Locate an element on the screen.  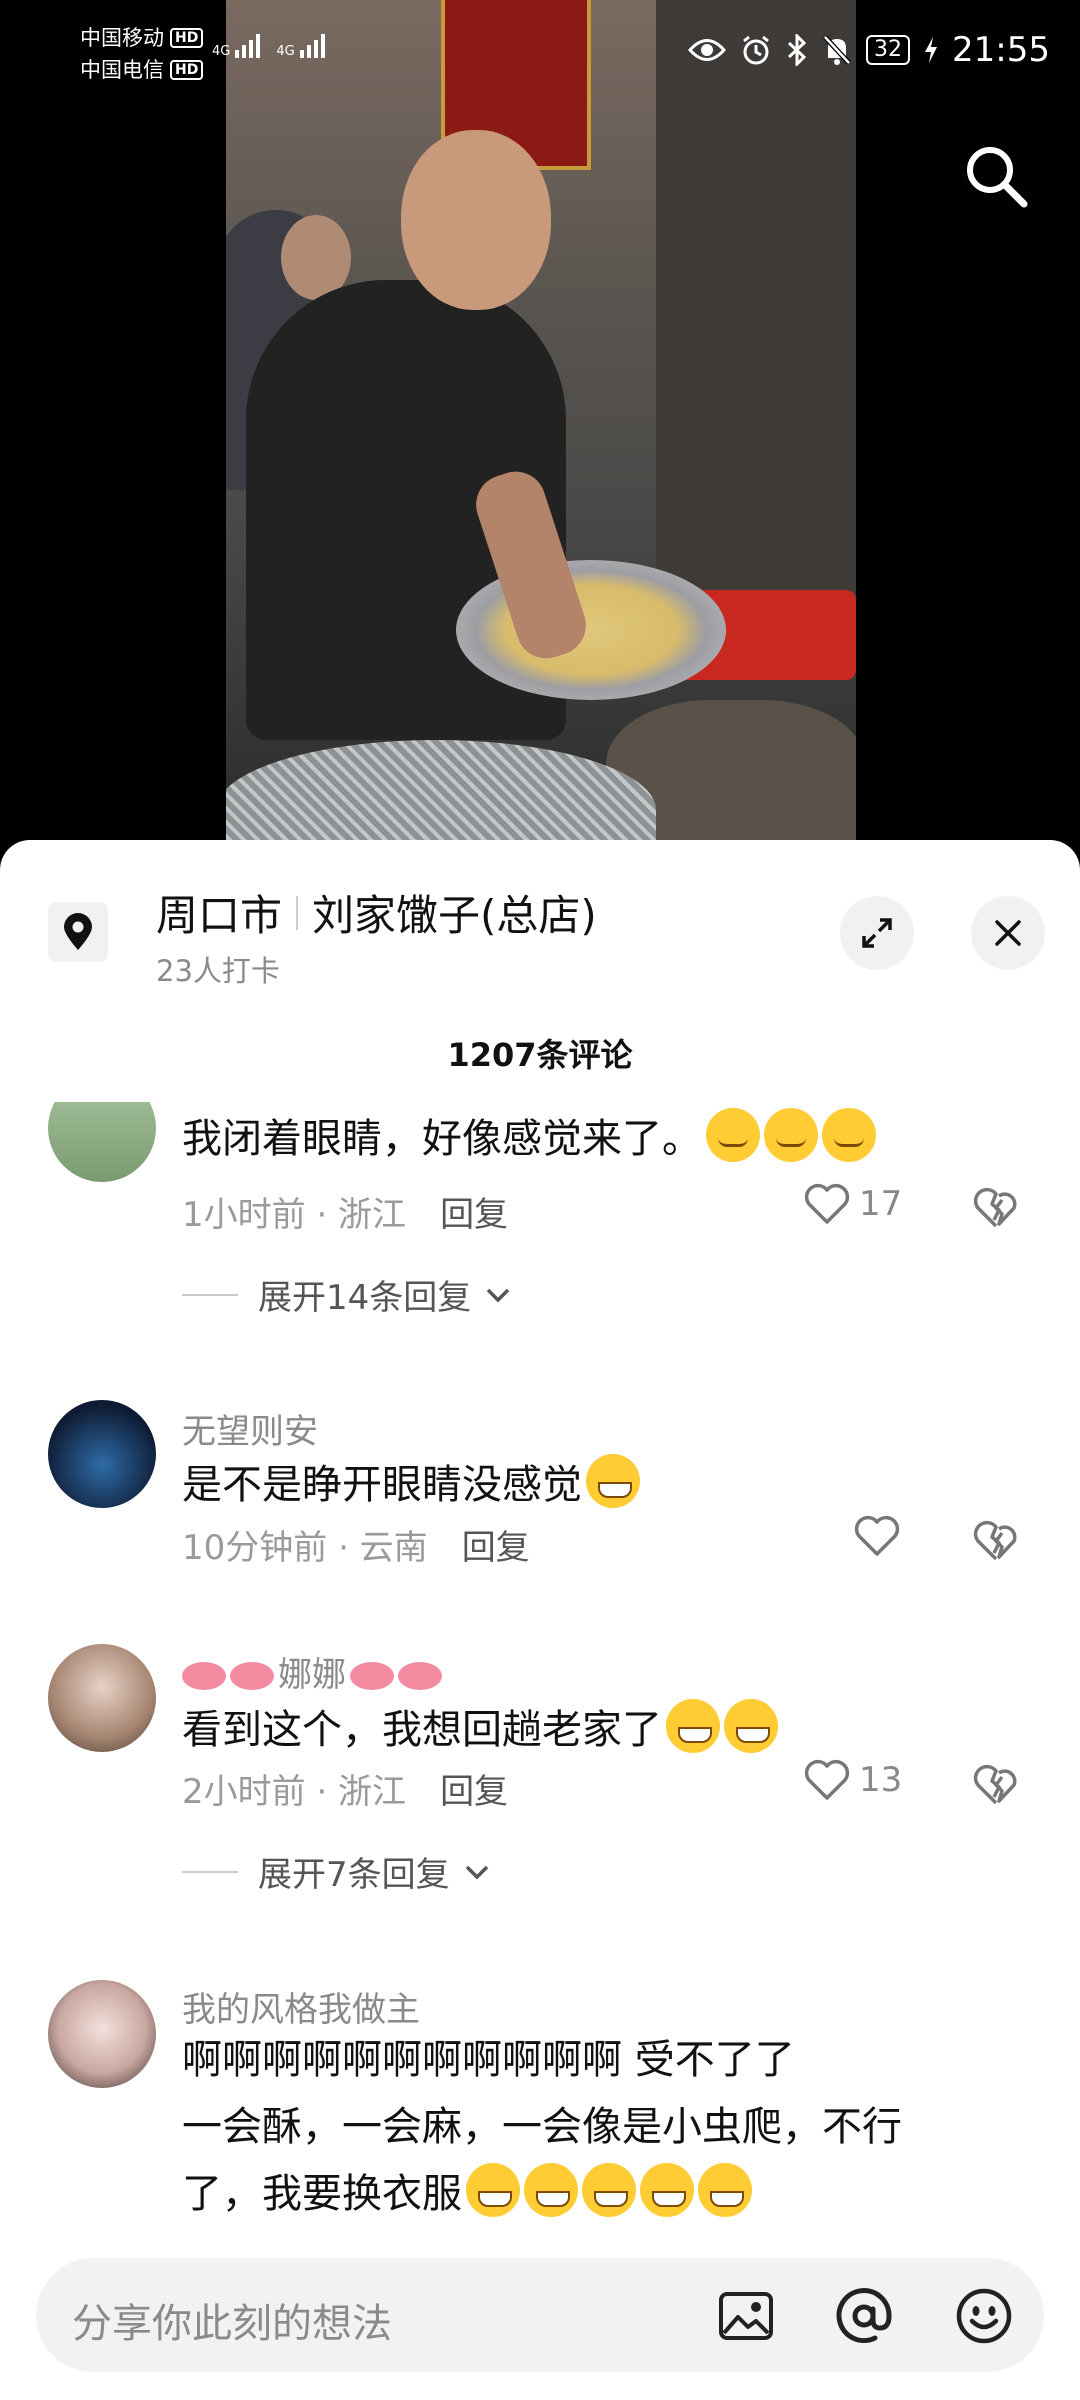
like-button: 17 is located at coordinates (852, 1204).